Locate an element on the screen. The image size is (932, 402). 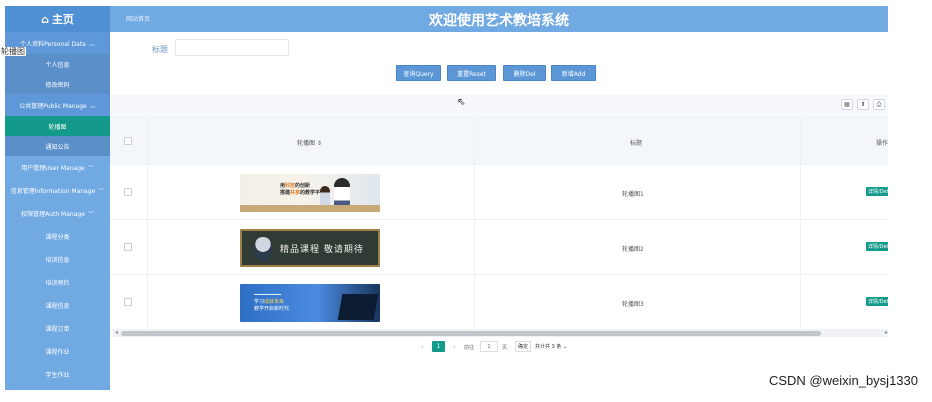
table-row: 精品课程 敬请期待 轮播图2 详情/Detail is located at coordinates (500, 247).